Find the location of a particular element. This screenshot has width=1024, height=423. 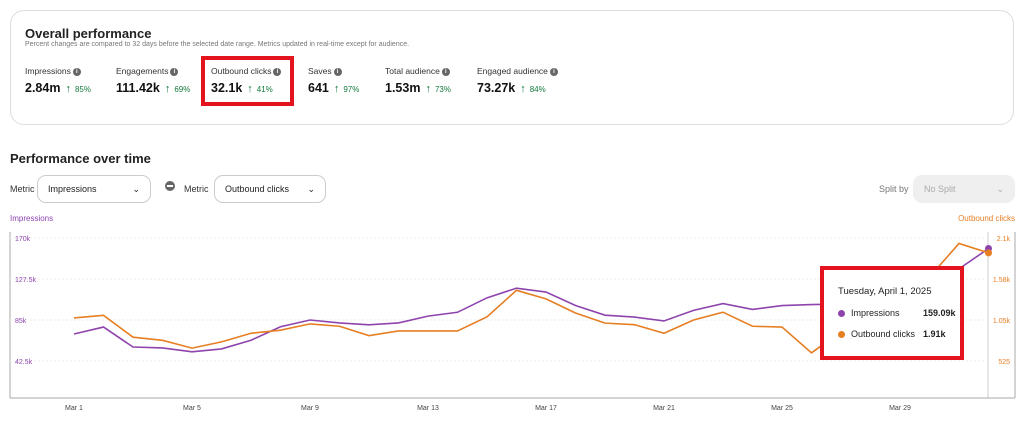

outbound-dot-icon is located at coordinates (841, 334).